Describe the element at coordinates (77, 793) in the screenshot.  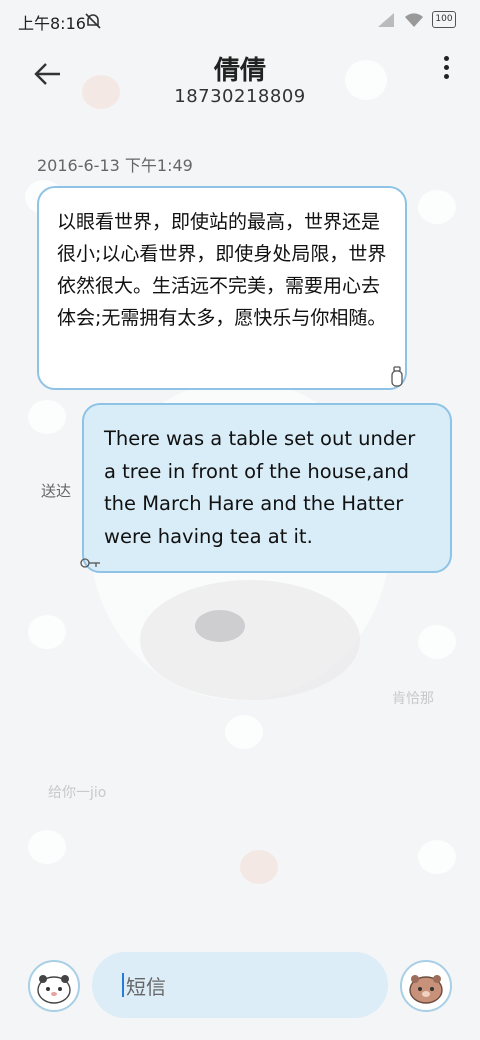
I see `wallpaper-text-b: 给你一jio` at that location.